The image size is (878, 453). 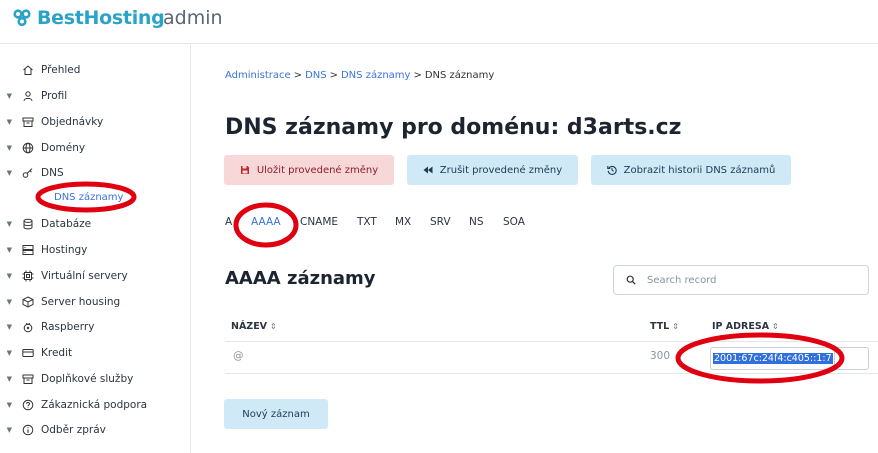 I want to click on sidebar-item-prehled: Přehled, so click(x=95, y=70).